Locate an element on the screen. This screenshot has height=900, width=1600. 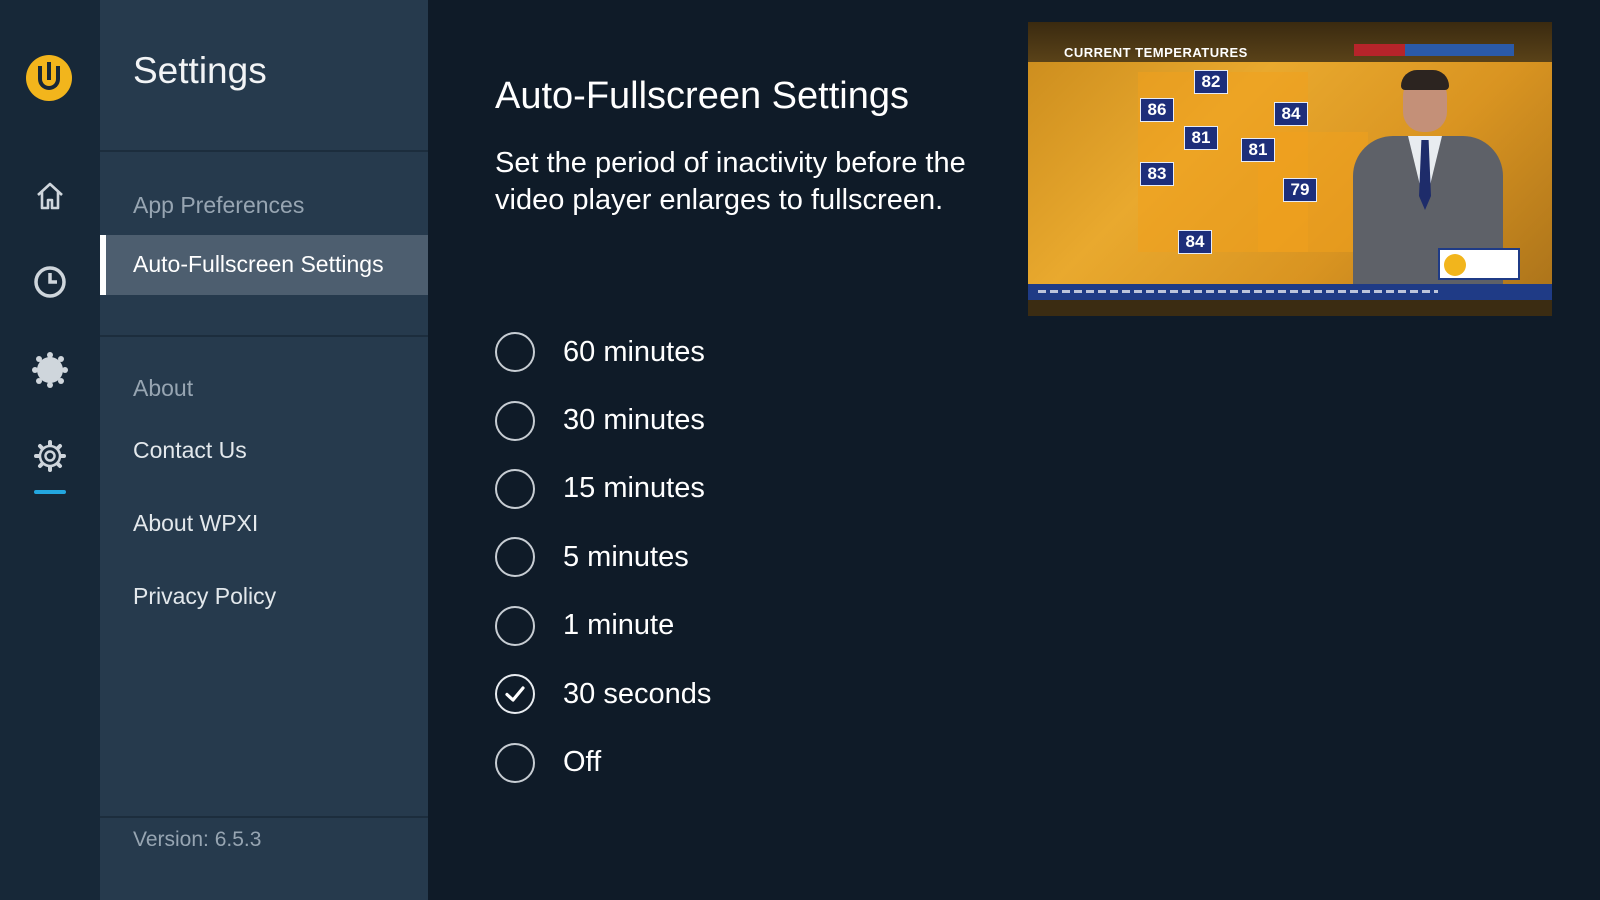
news-ticker is located at coordinates (1290, 292).